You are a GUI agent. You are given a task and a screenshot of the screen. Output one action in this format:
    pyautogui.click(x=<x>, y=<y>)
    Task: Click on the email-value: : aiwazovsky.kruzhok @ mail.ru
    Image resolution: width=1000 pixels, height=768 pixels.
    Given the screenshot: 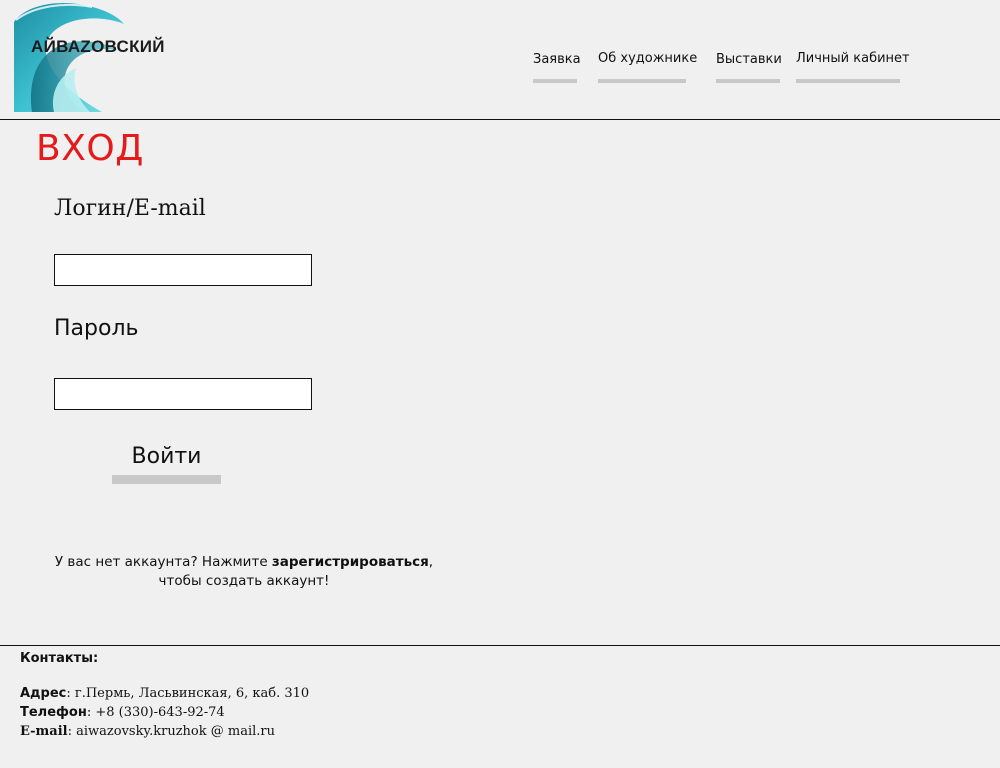 What is the action you would take?
    pyautogui.click(x=171, y=731)
    